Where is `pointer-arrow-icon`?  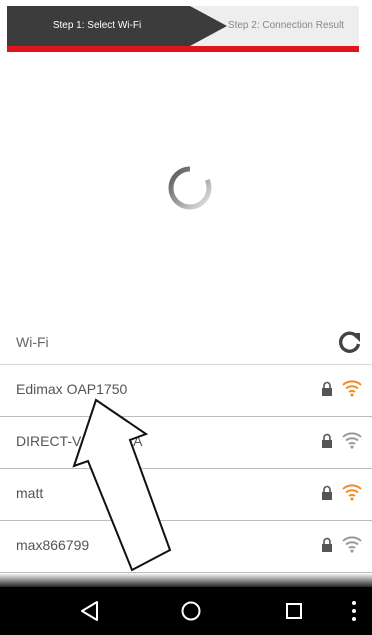
pointer-arrow-icon is located at coordinates (122, 485).